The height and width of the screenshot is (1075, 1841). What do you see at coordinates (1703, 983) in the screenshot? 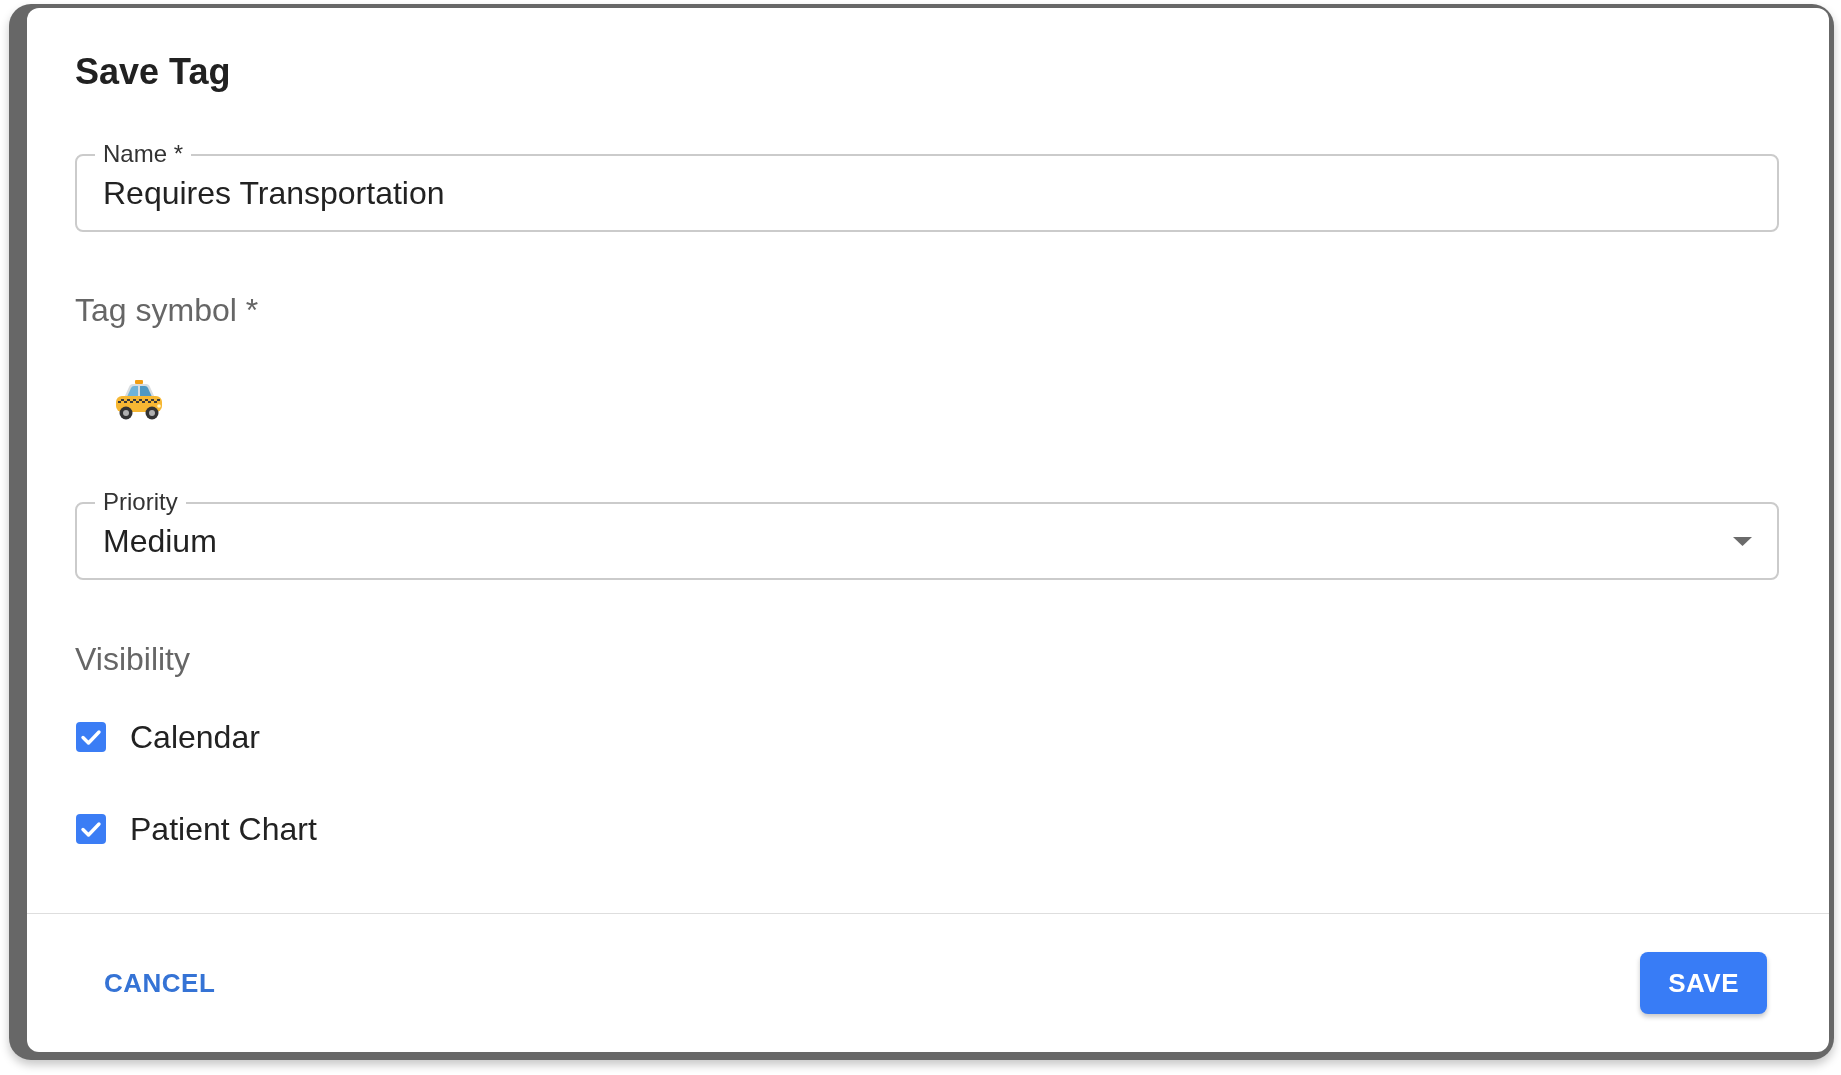
I see `filled-button: SAVE` at bounding box center [1703, 983].